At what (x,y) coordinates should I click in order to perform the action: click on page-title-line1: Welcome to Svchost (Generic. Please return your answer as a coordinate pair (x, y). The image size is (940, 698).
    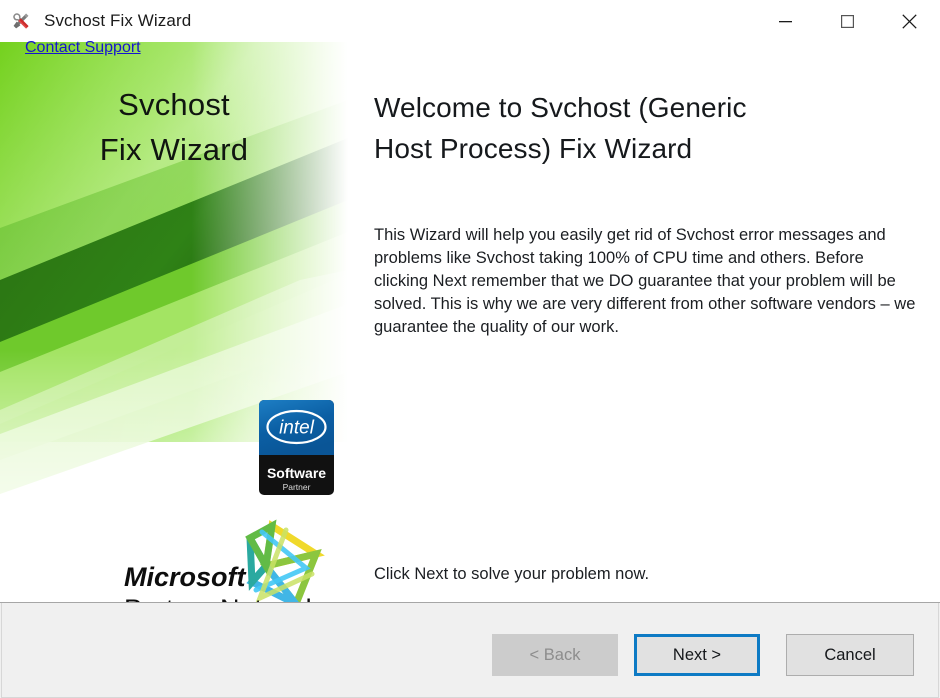
    Looking at the image, I should click on (560, 107).